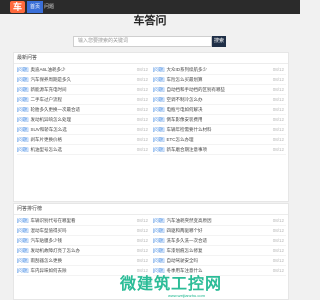 The image size is (320, 300). Describe the element at coordinates (219, 221) in the screenshot. I see `list-item: [问题] 汽车油耗突然变高原因 08/12` at that location.